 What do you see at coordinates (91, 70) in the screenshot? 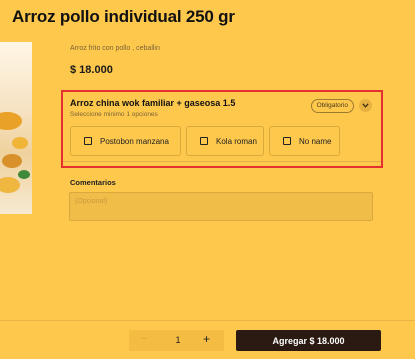
I see `product-price: $ 18.000` at bounding box center [91, 70].